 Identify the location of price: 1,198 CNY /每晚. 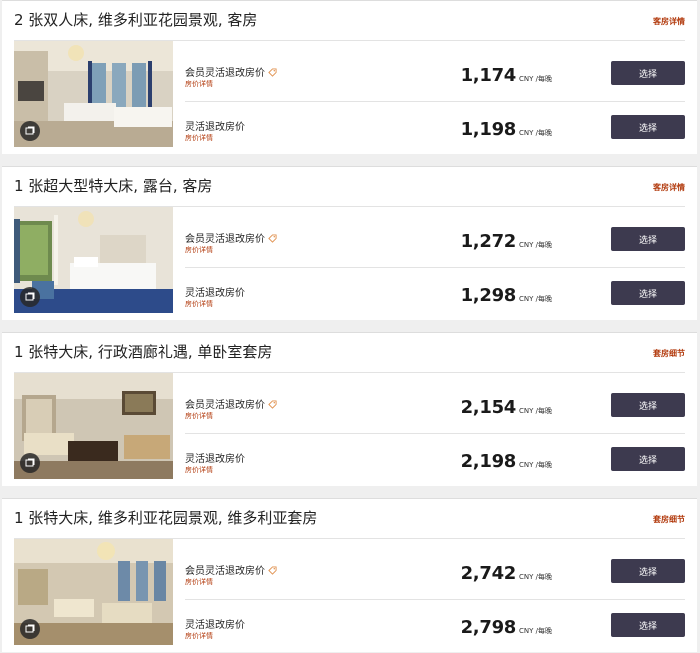
(506, 129).